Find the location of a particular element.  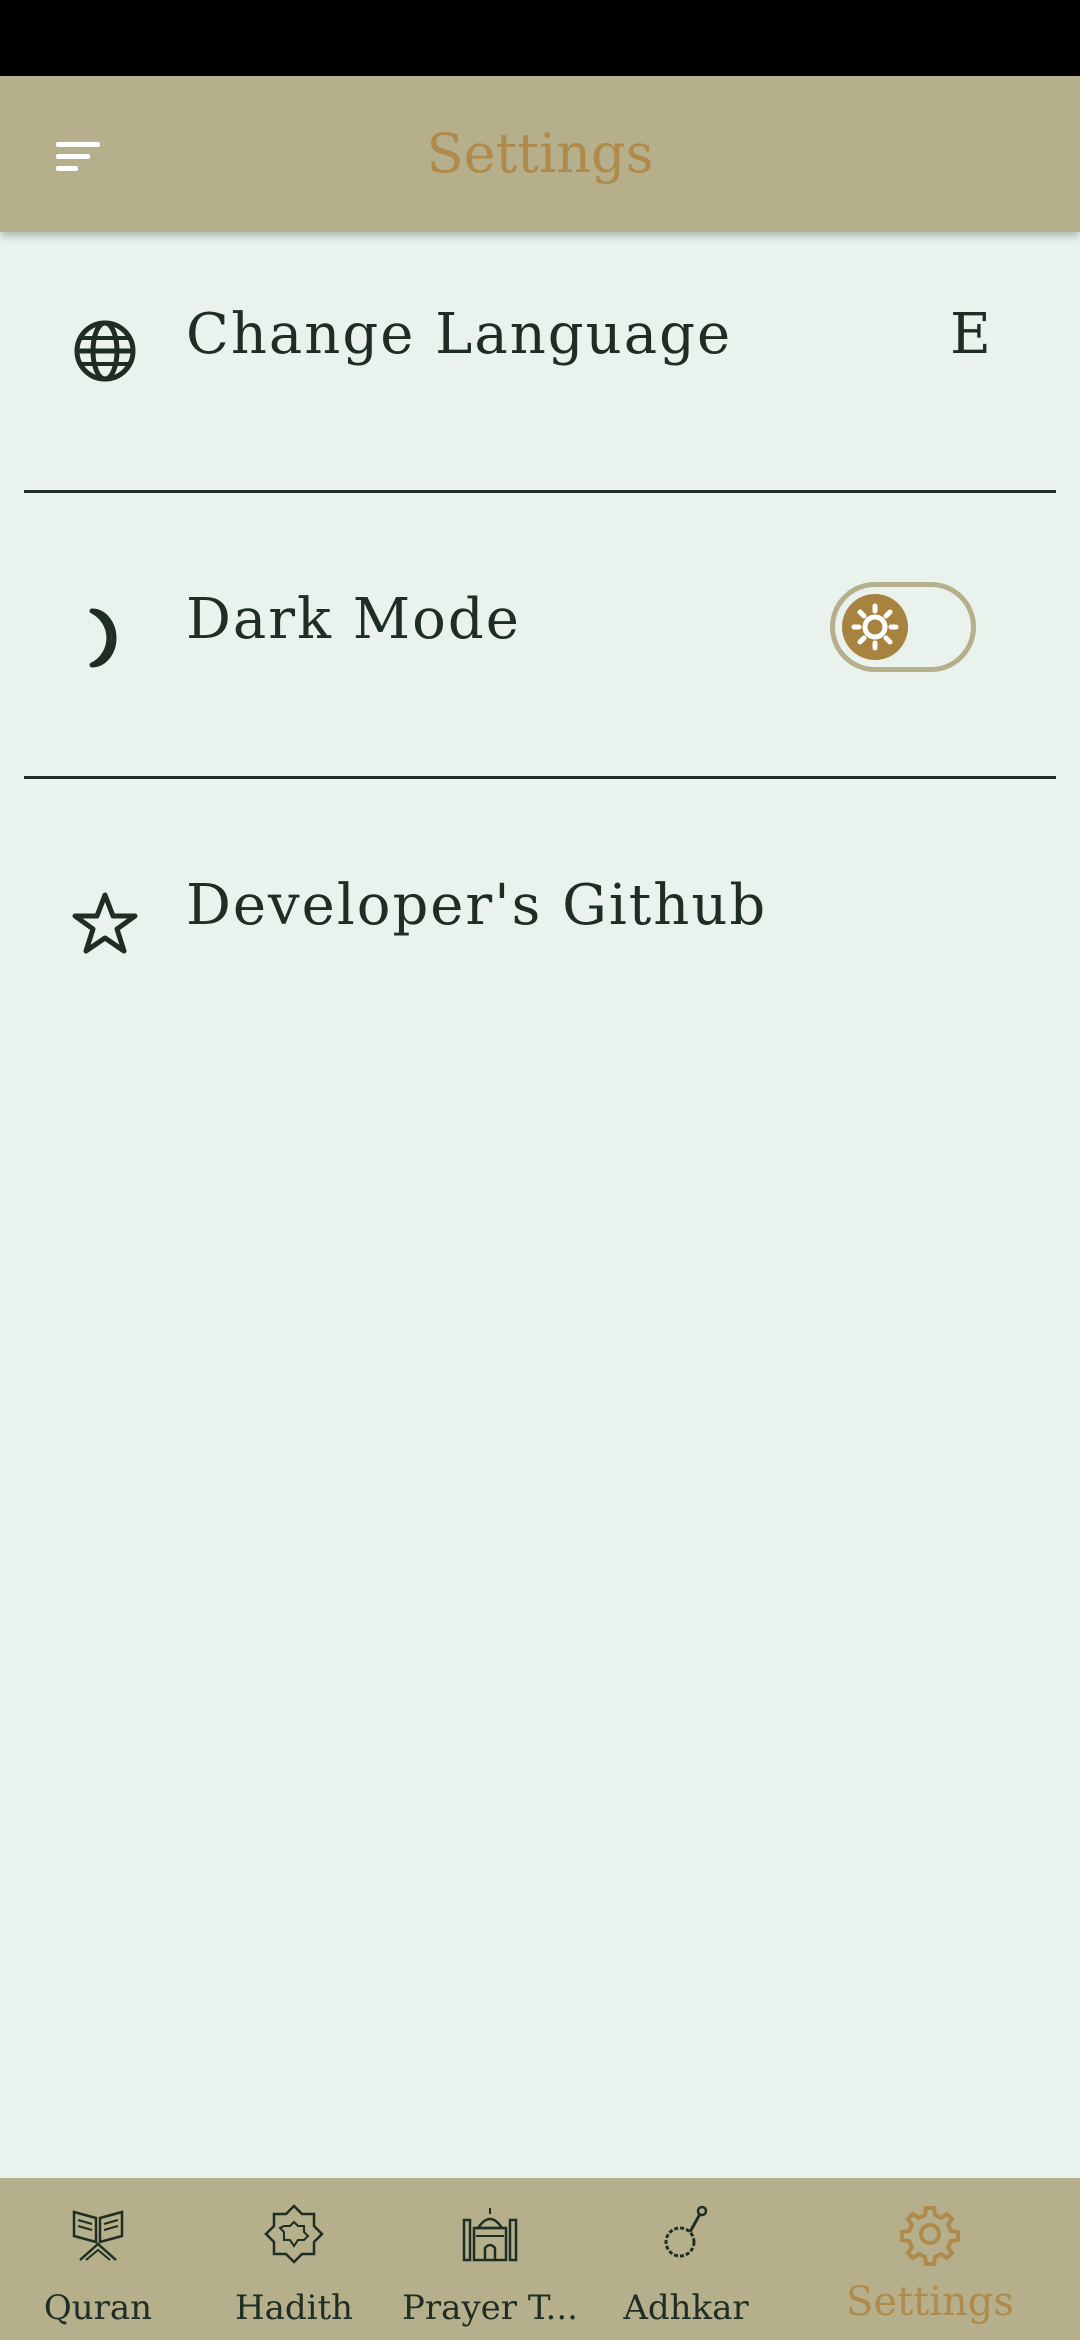

nav-item-adhkar: Adhkar is located at coordinates (686, 2259).